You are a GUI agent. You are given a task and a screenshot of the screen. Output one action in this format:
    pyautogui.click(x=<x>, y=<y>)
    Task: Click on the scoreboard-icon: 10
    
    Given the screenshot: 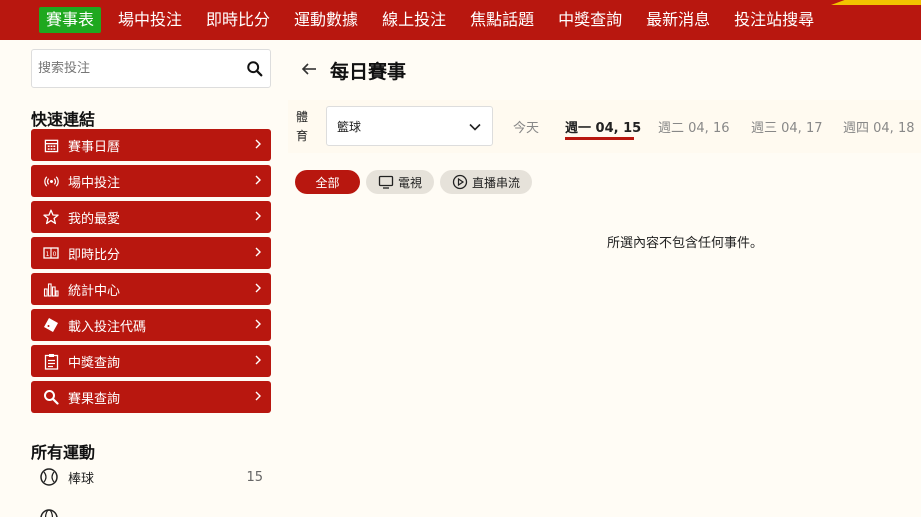 What is the action you would take?
    pyautogui.click(x=51, y=253)
    